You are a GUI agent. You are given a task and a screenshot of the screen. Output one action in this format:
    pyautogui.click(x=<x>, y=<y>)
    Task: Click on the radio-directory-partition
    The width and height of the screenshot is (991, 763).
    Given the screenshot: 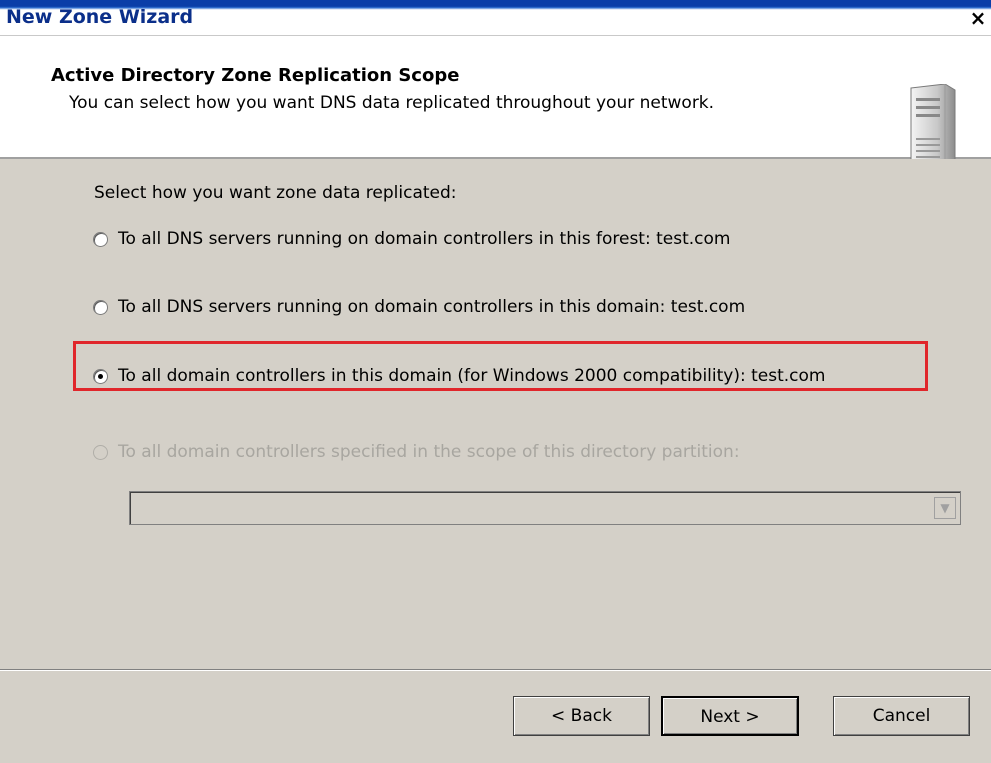 What is the action you would take?
    pyautogui.click(x=100, y=452)
    